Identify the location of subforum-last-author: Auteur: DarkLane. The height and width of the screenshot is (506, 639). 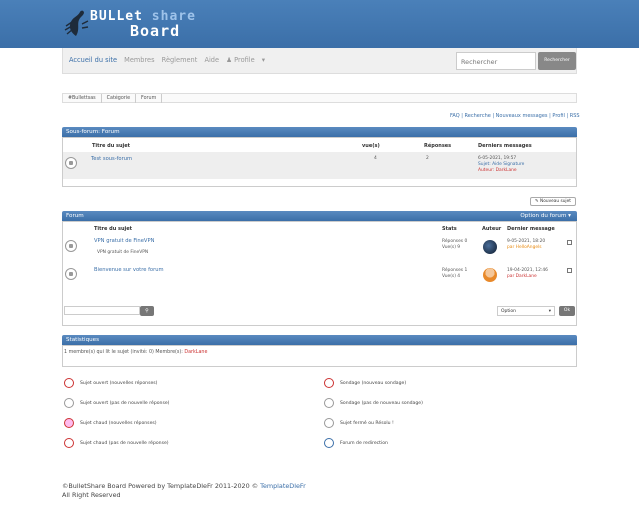
(501, 171).